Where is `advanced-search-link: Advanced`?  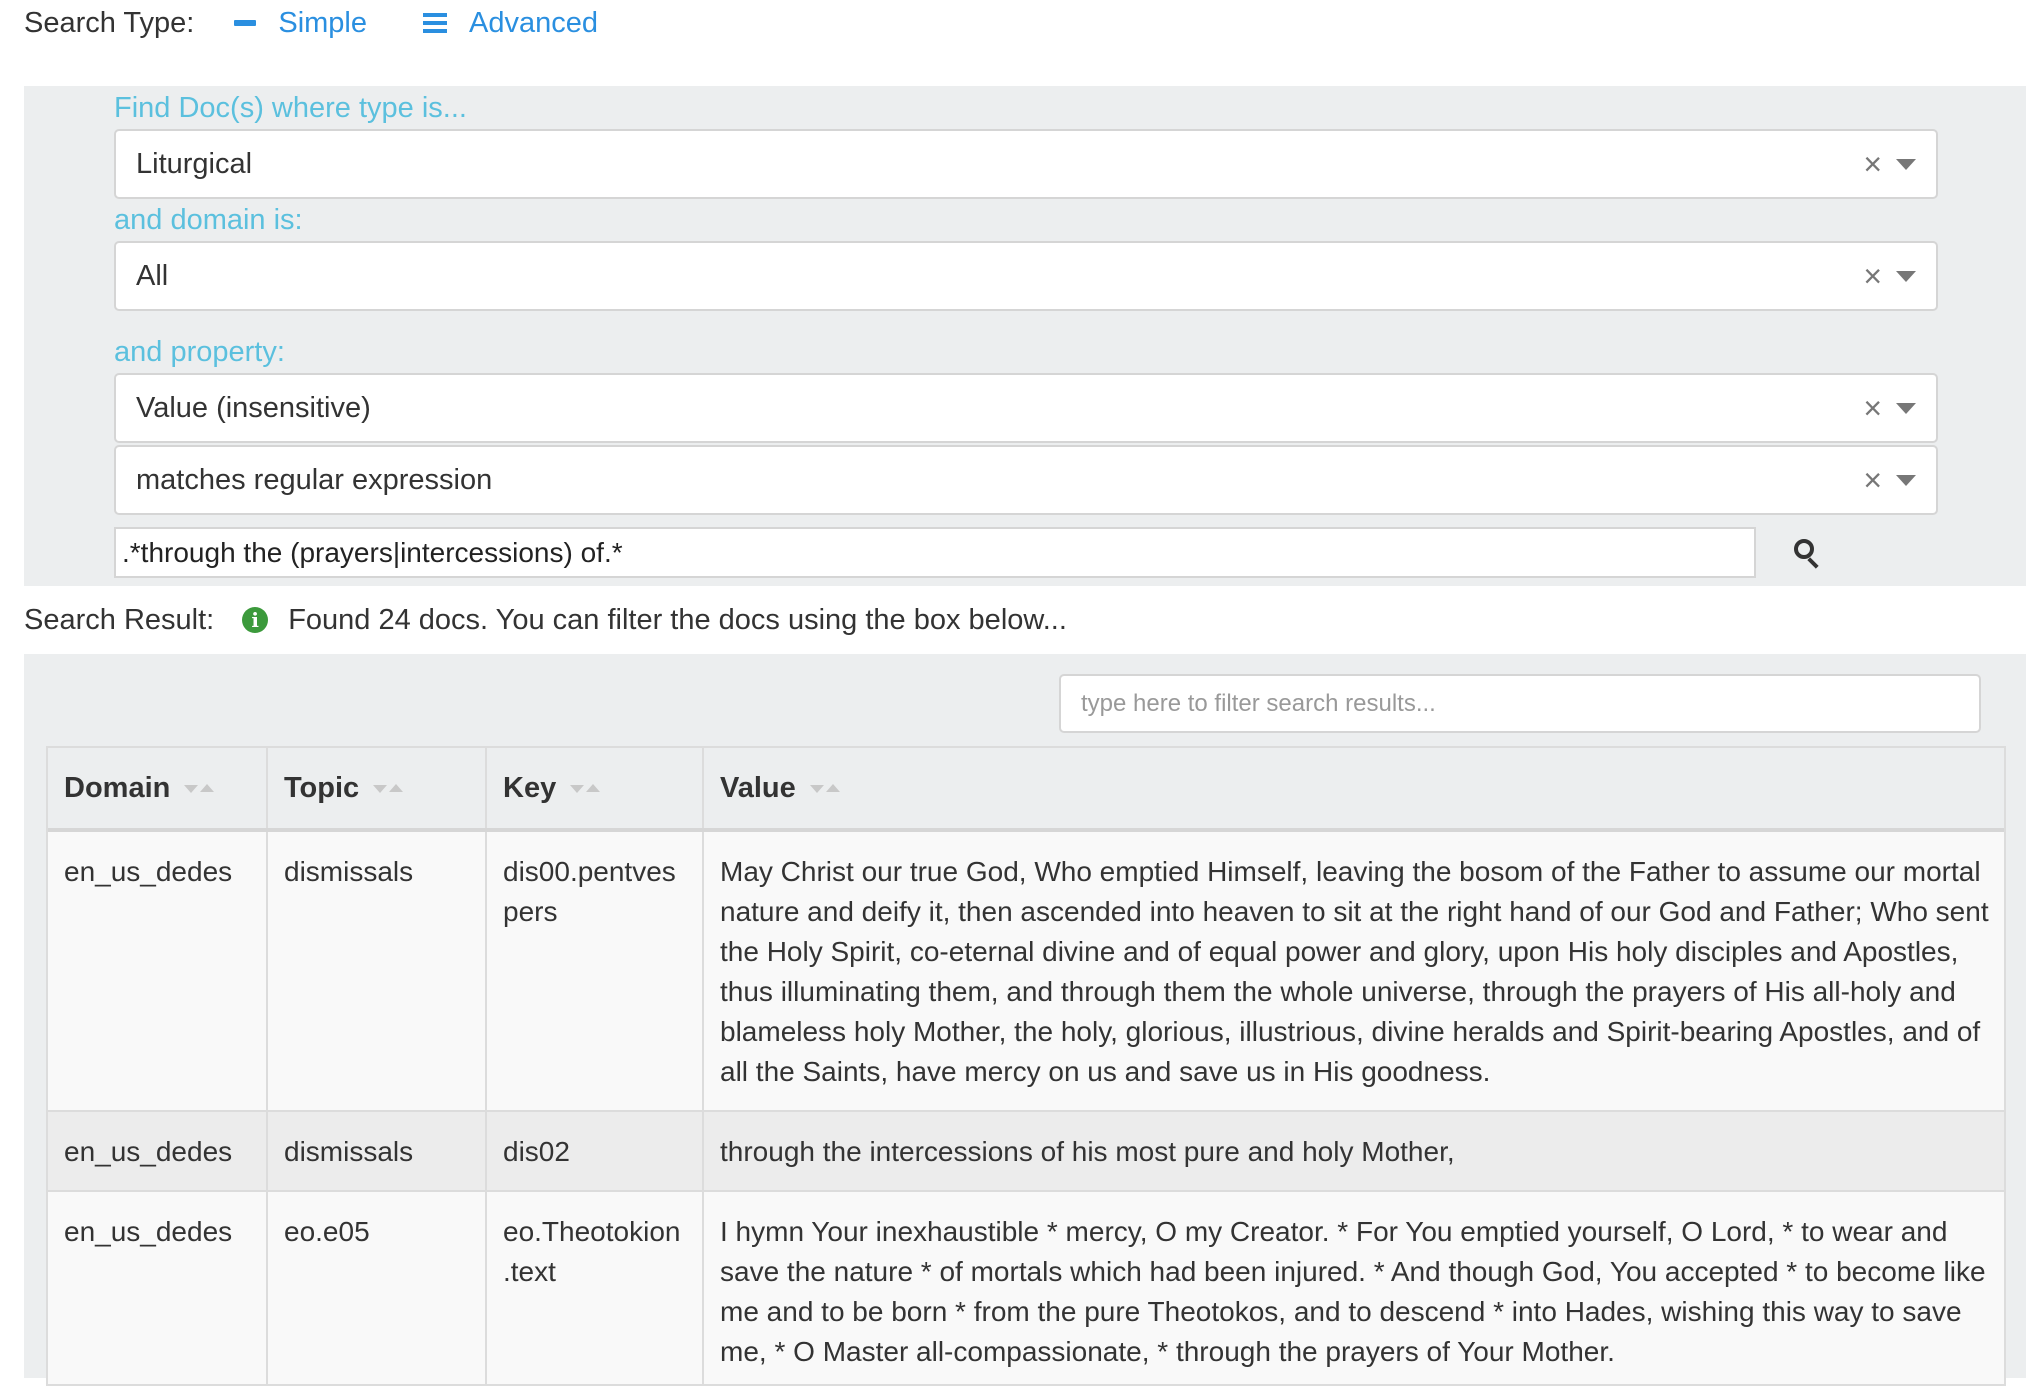 advanced-search-link: Advanced is located at coordinates (510, 23).